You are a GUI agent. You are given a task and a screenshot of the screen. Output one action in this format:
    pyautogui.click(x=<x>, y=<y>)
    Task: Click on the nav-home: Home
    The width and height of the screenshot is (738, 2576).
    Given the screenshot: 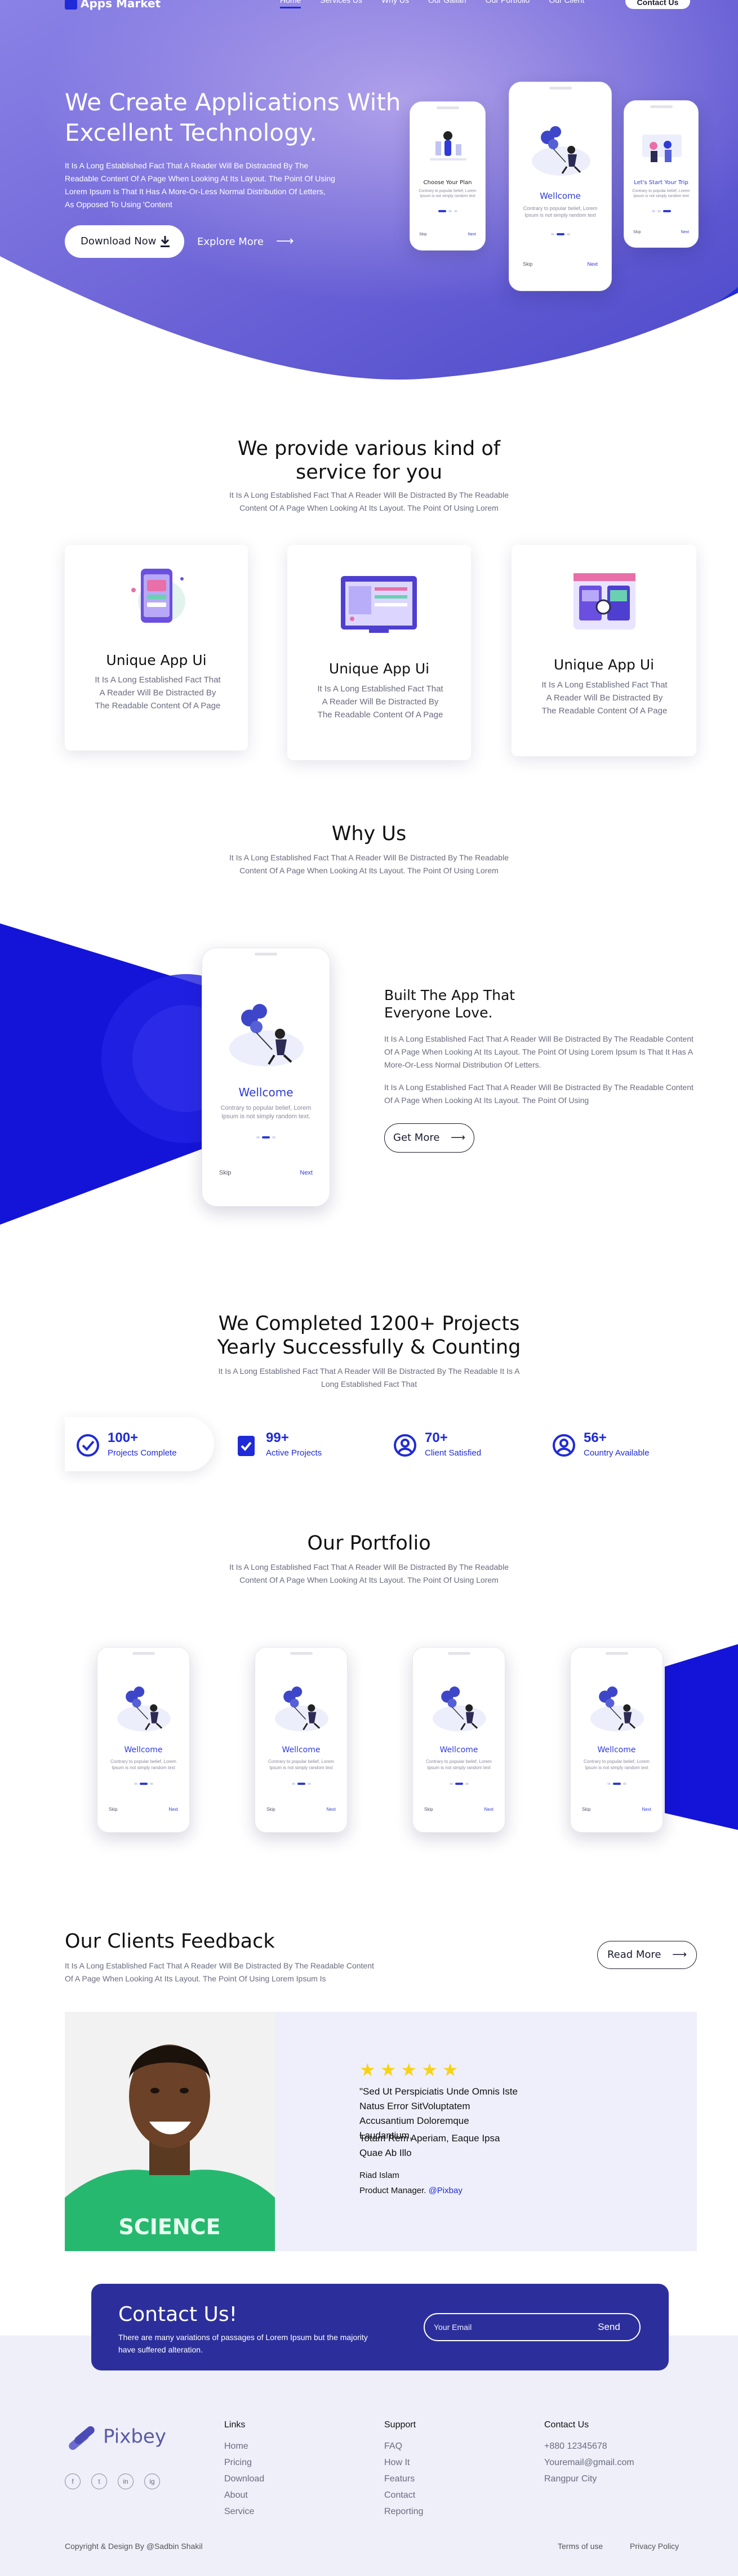 What is the action you would take?
    pyautogui.click(x=290, y=4)
    